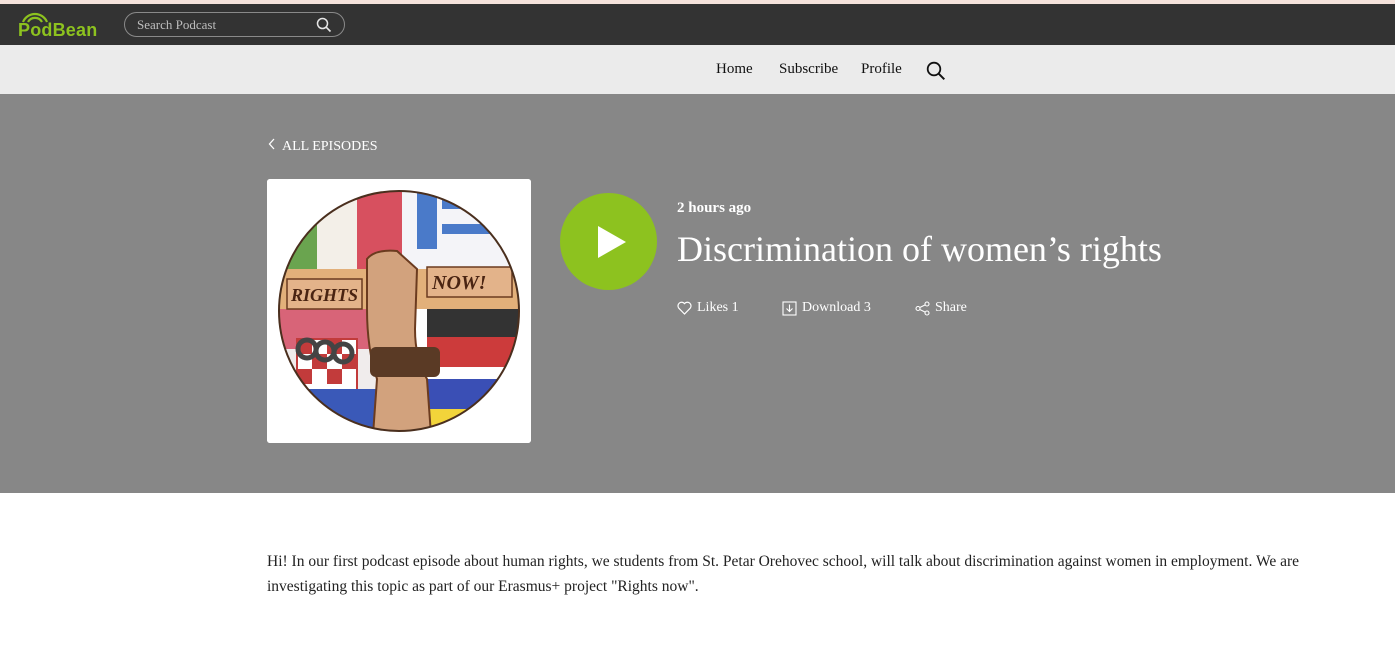  I want to click on likes-count: Likes 1, so click(718, 307).